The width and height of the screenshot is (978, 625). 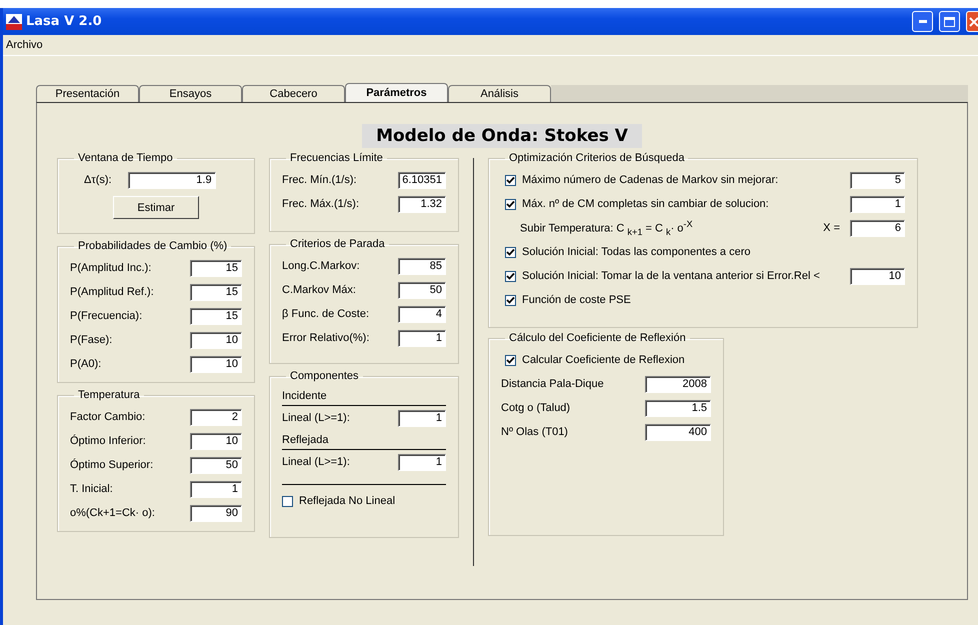 I want to click on tab: Parámetros, so click(x=396, y=92).